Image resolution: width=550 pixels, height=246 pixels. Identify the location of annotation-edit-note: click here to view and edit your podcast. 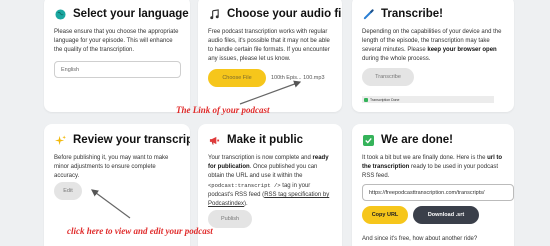
(140, 231).